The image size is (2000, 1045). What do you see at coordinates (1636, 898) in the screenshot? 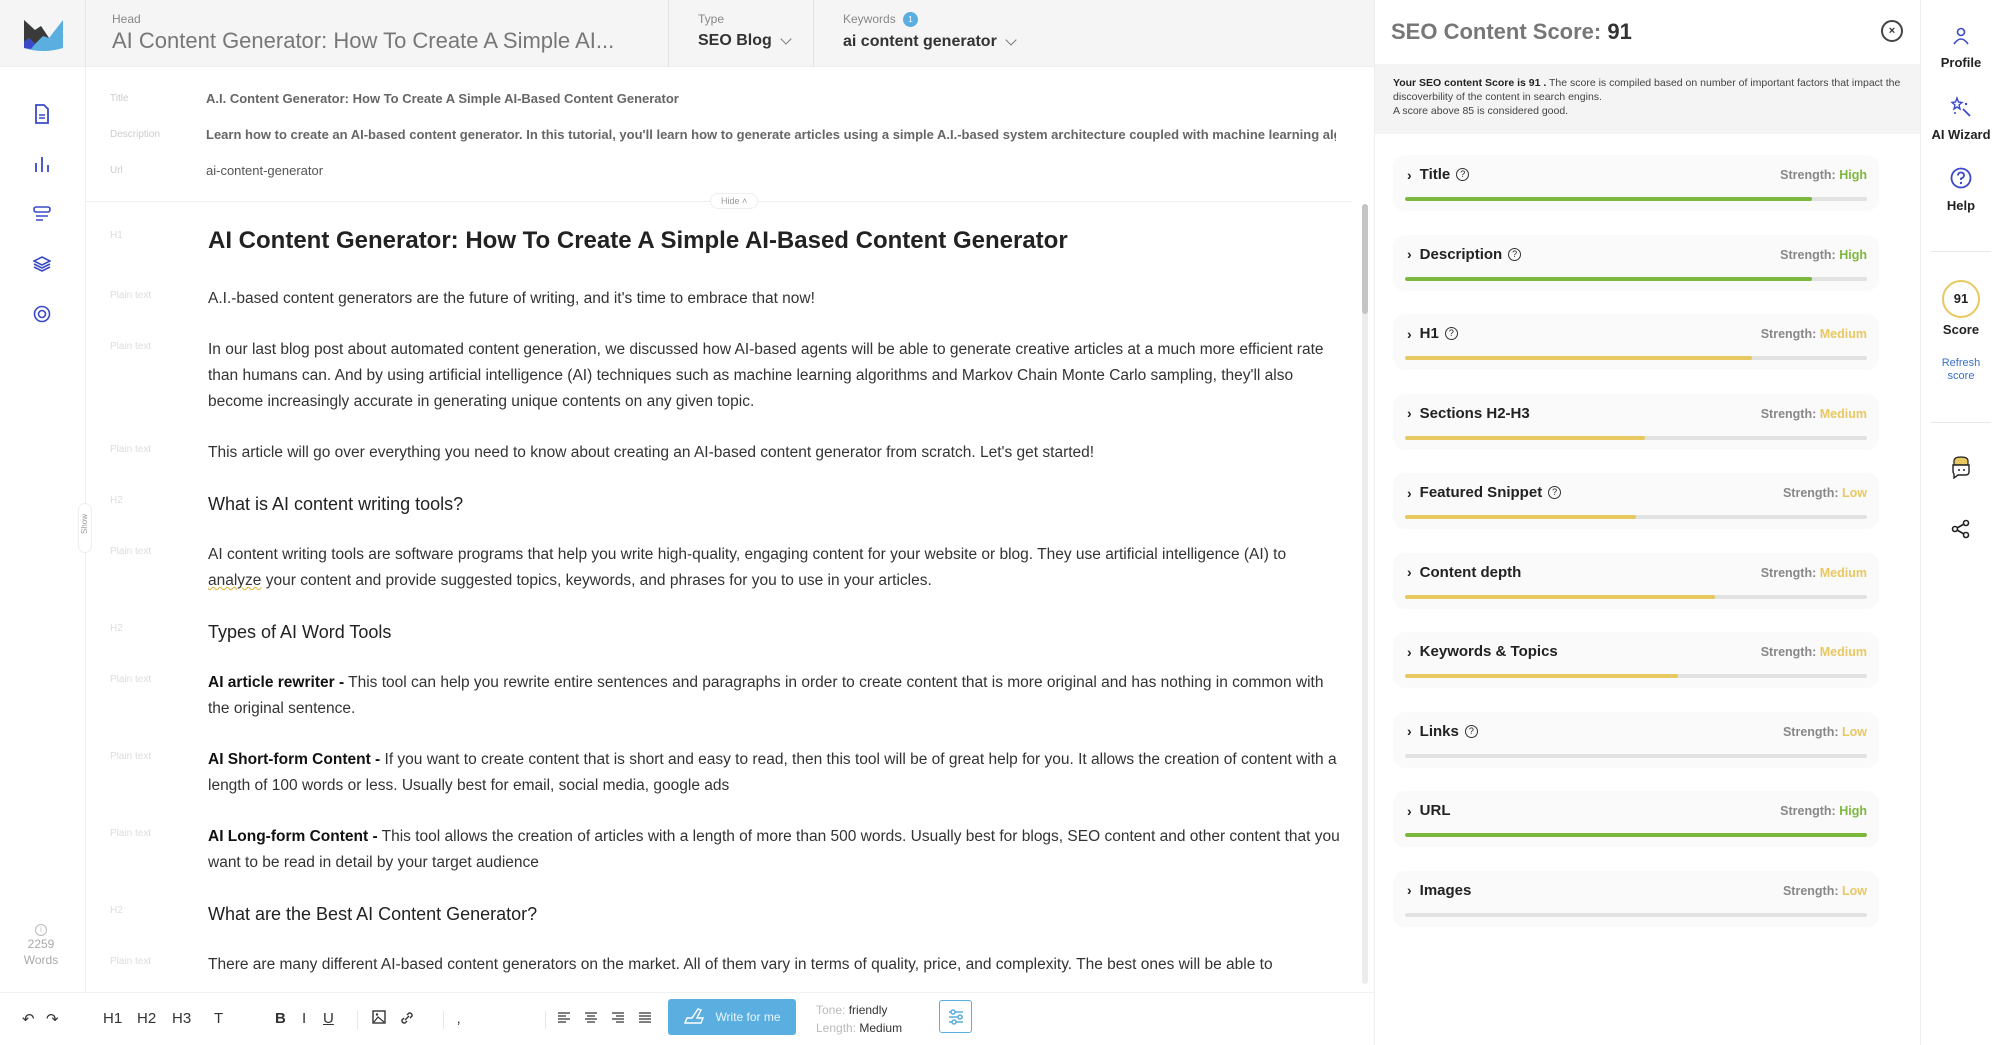
I see `seo-section-card: › Images Strength: Low` at bounding box center [1636, 898].